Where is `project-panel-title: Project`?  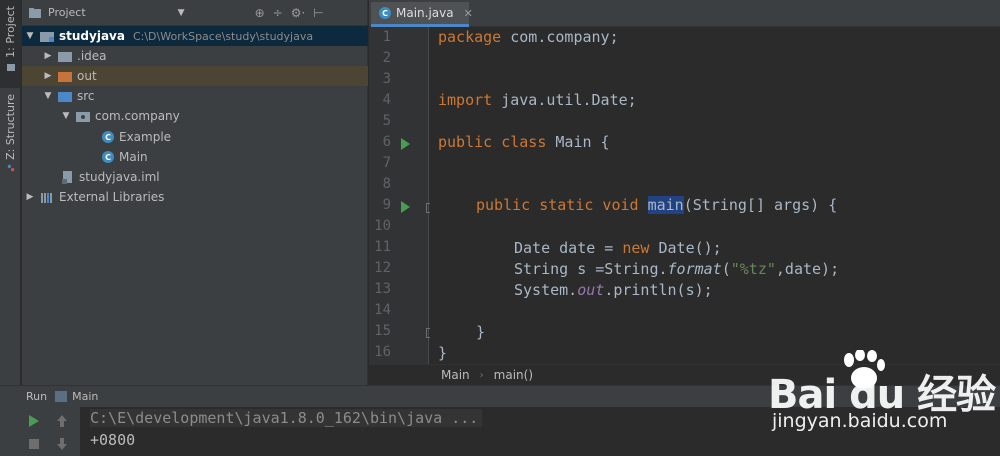 project-panel-title: Project is located at coordinates (67, 12).